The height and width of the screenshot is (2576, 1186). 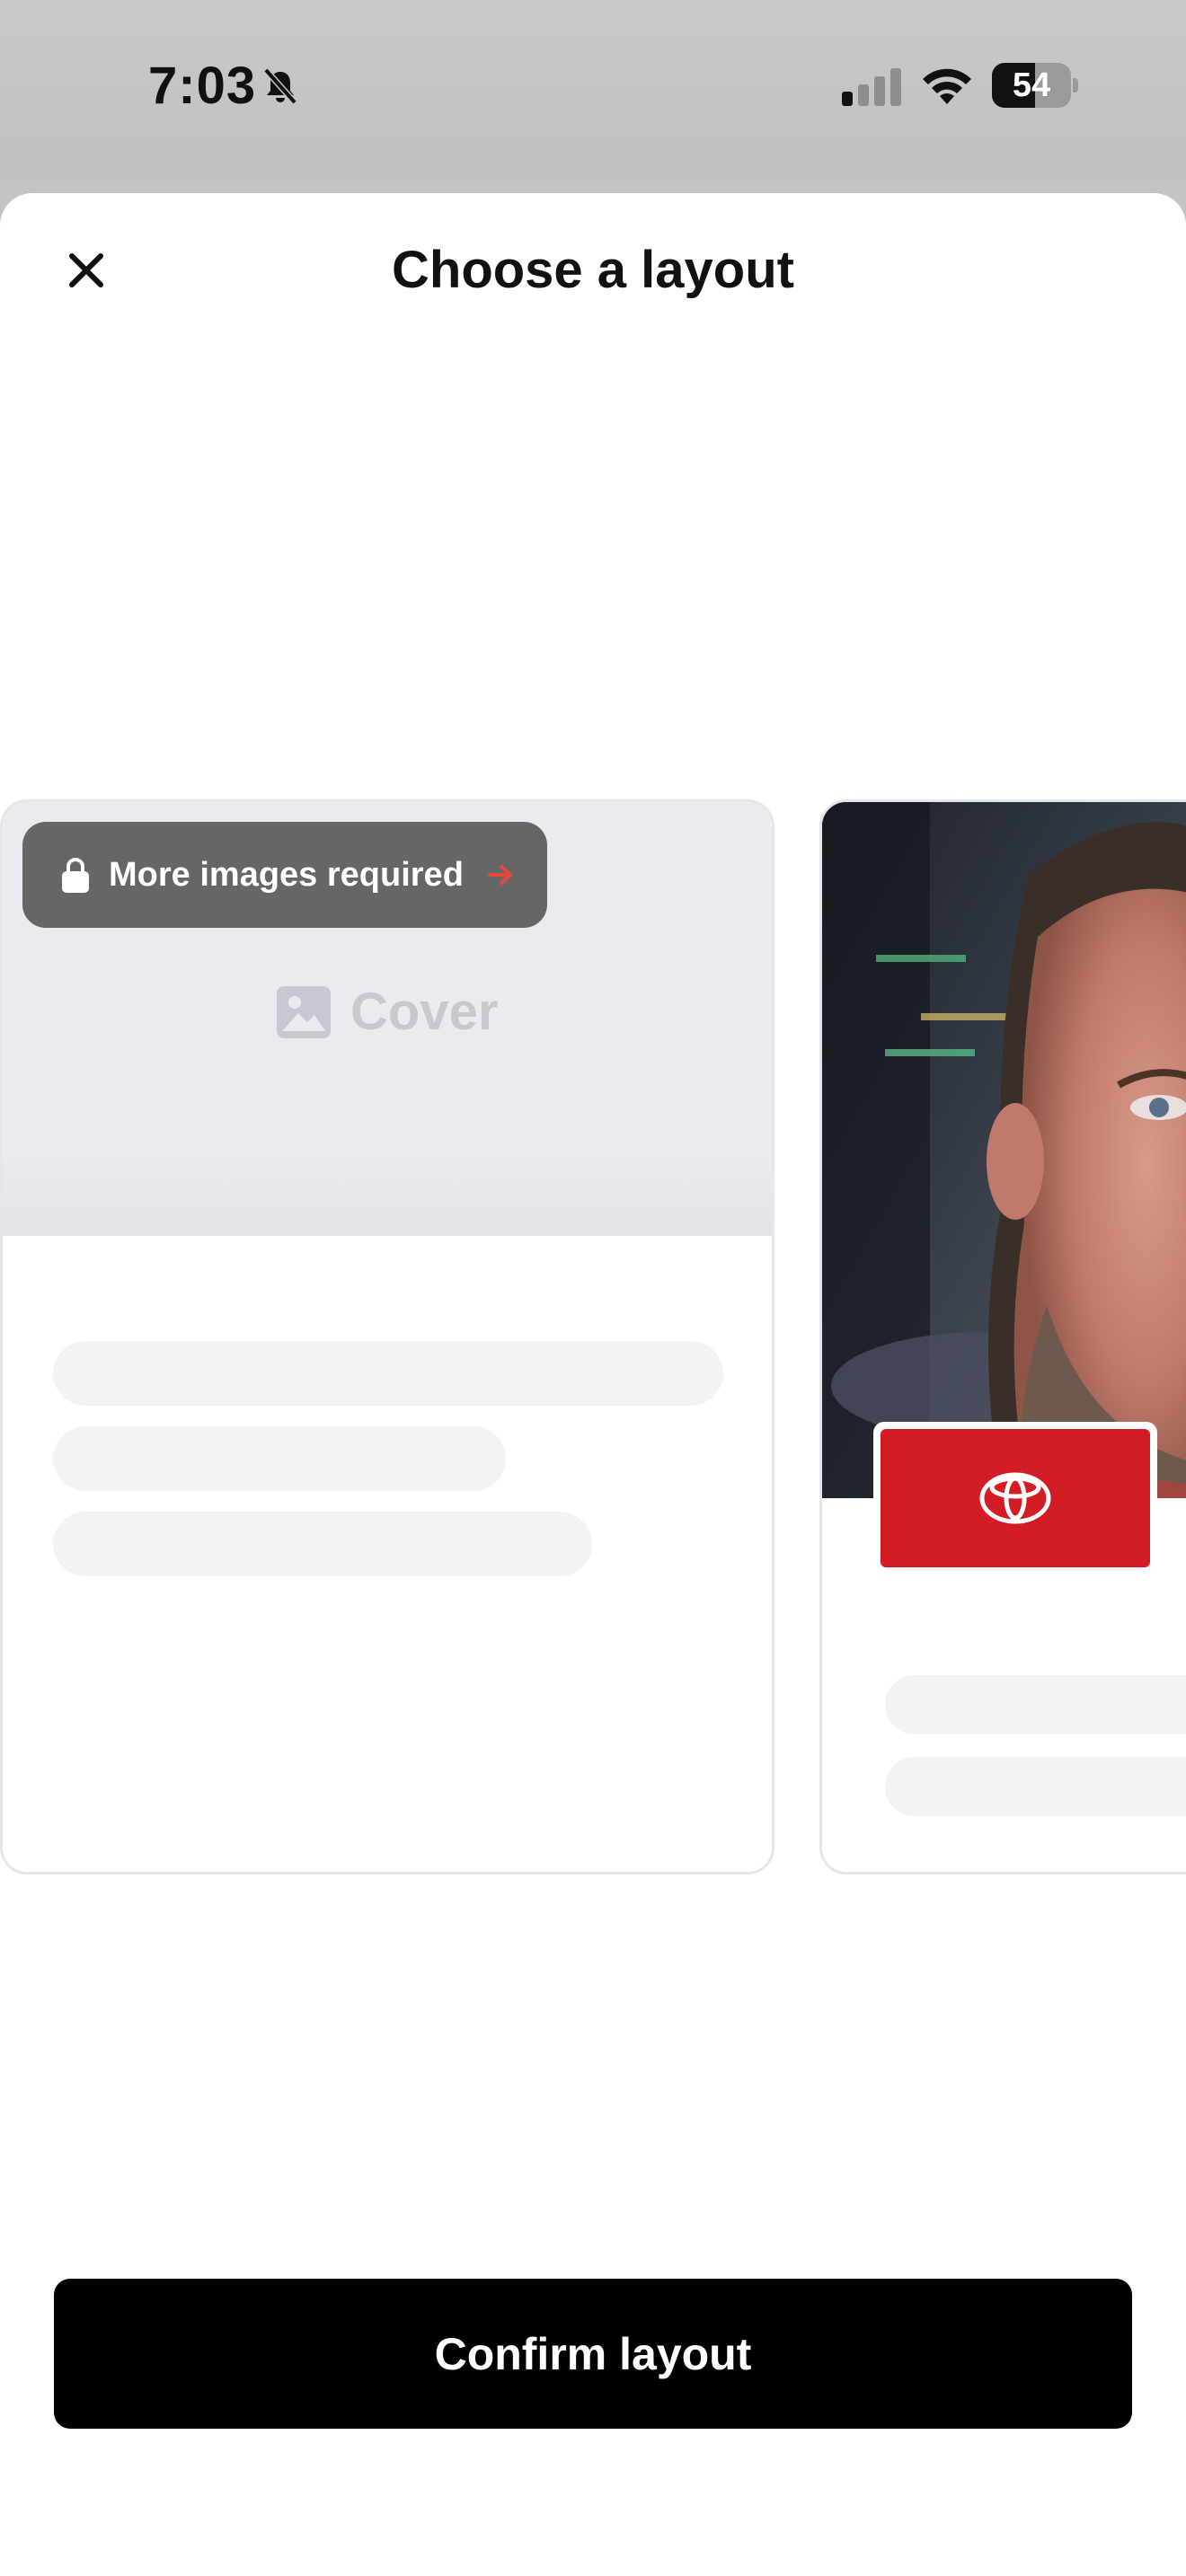 I want to click on battery-icon: 54, so click(x=1035, y=85).